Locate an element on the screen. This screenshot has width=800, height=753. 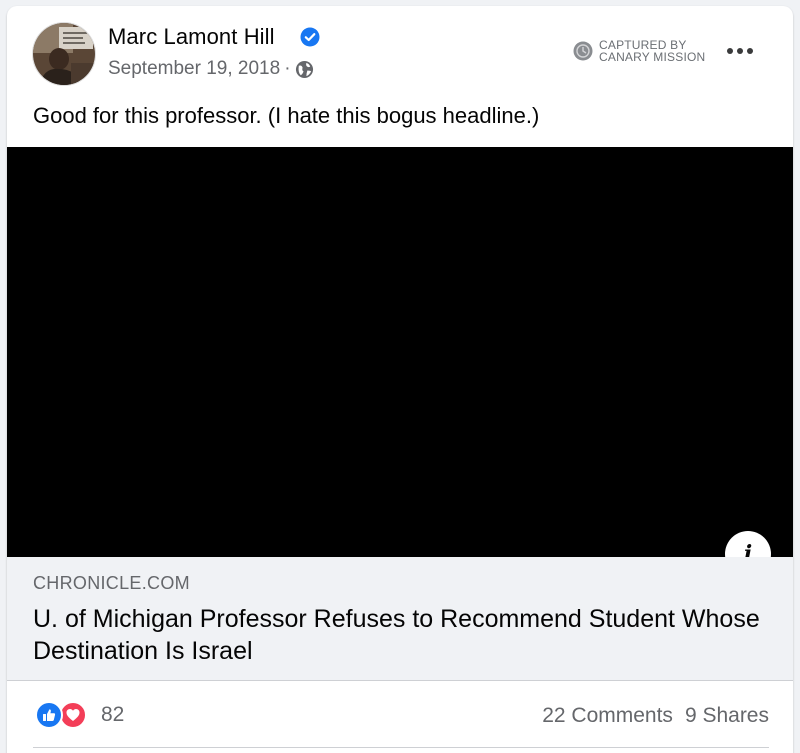
divider is located at coordinates (401, 747).